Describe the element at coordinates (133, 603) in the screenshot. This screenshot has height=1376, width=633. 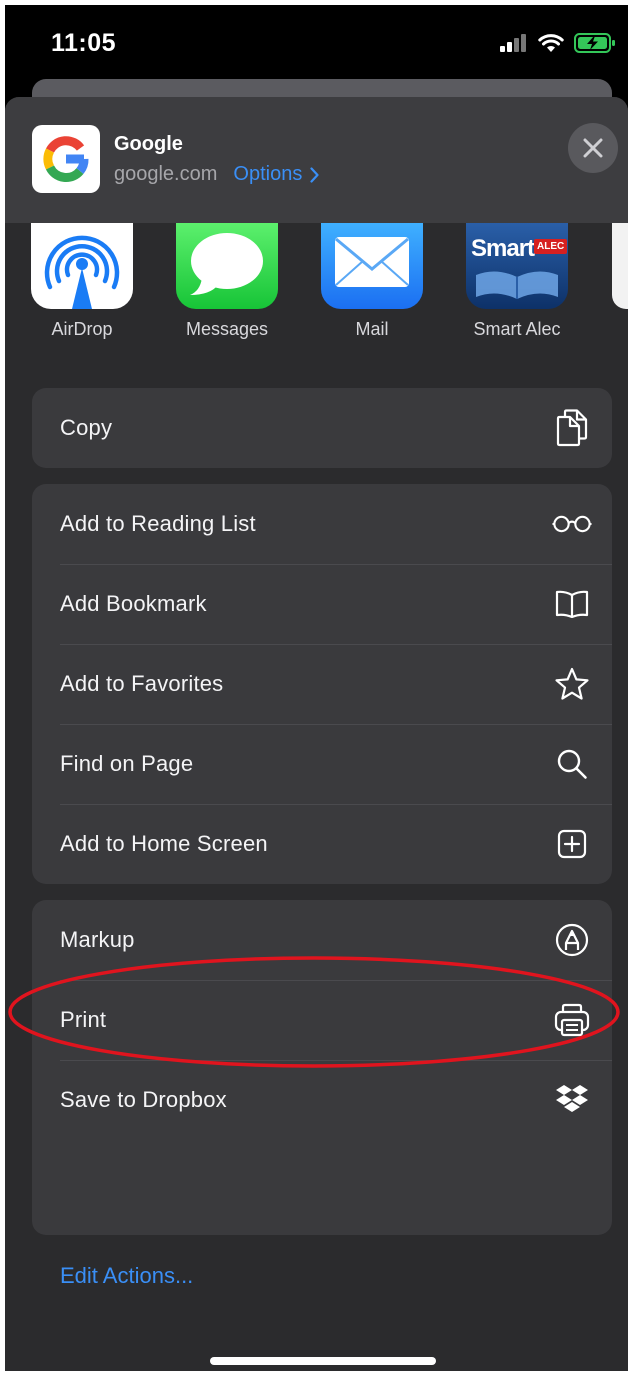
I see `action-label: Add Bookmark` at that location.